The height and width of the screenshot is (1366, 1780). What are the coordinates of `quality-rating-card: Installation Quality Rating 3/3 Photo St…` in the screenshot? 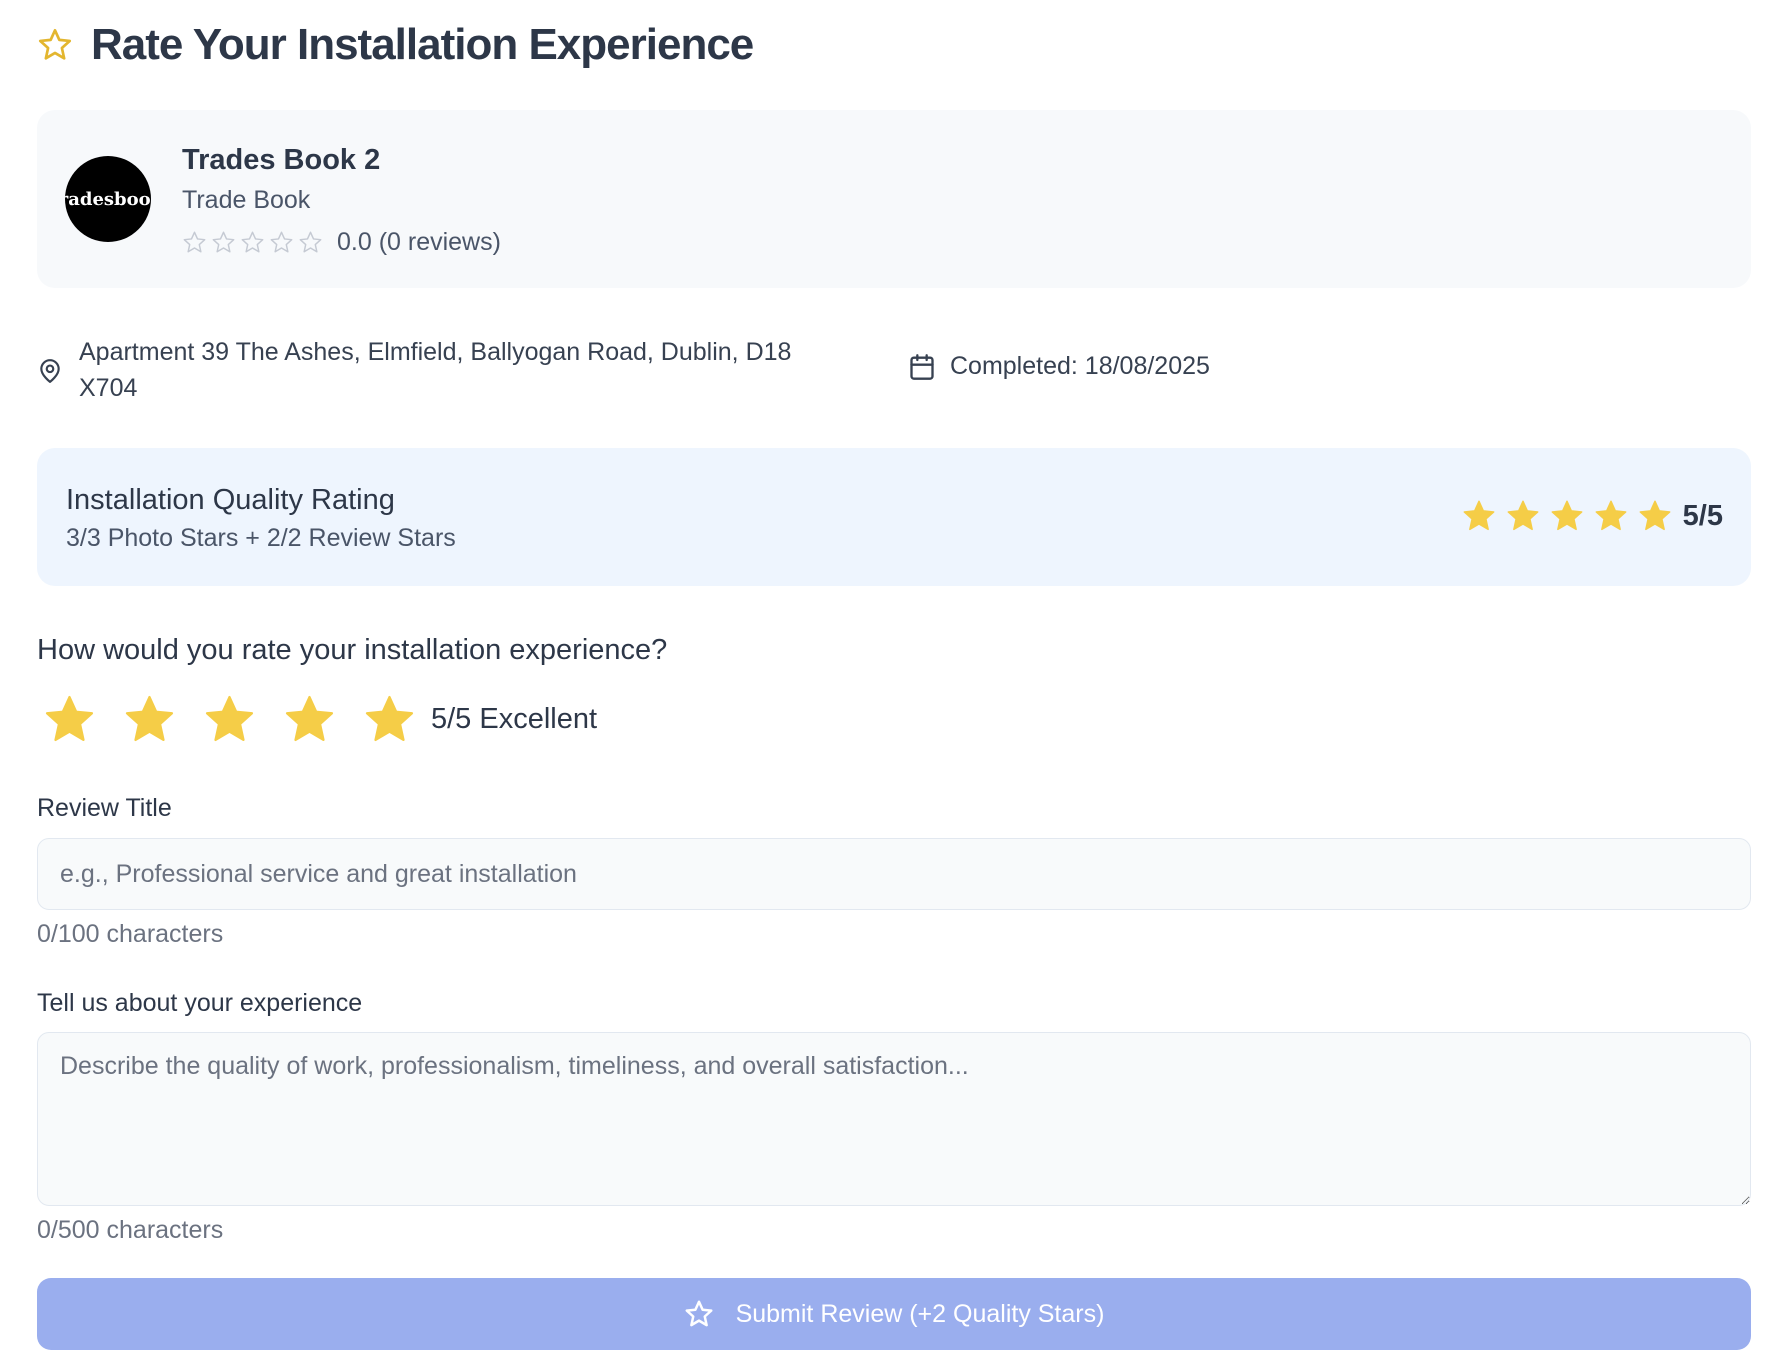 It's located at (894, 517).